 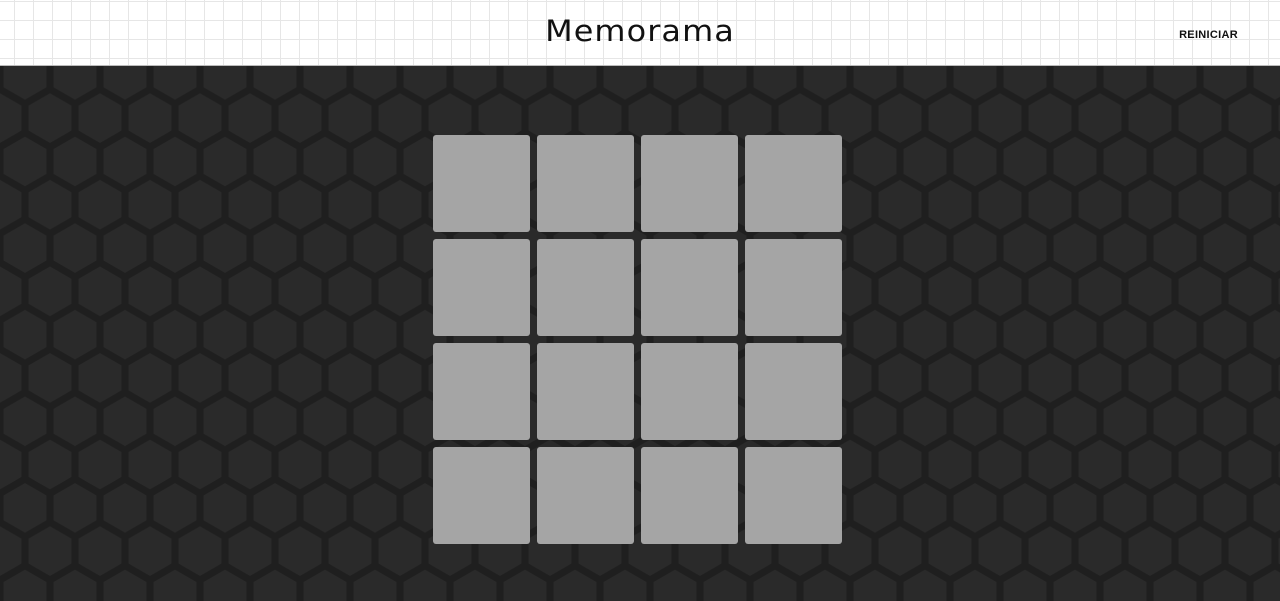 I want to click on restart-button: REINICIAR, so click(x=1208, y=35).